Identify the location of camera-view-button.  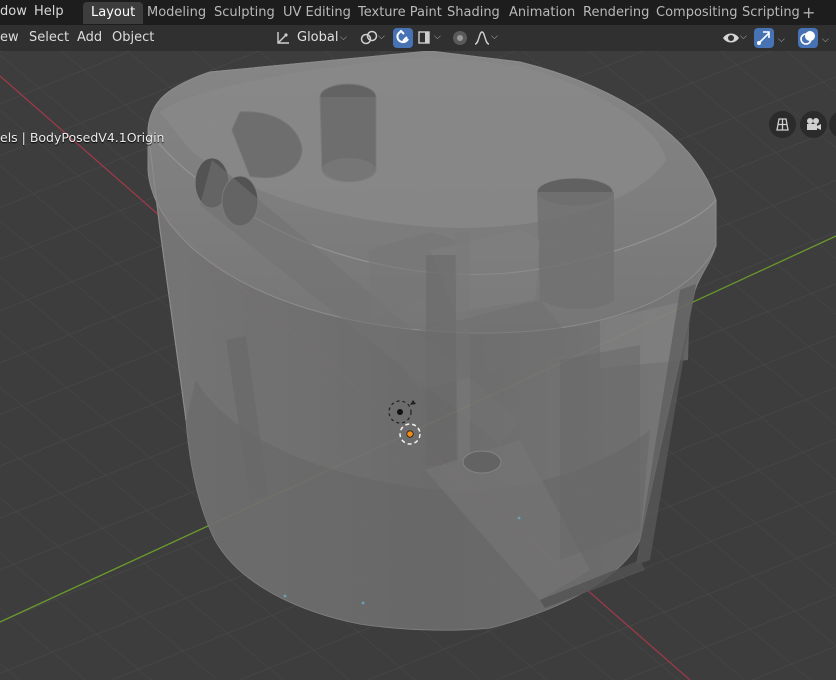
(813, 124).